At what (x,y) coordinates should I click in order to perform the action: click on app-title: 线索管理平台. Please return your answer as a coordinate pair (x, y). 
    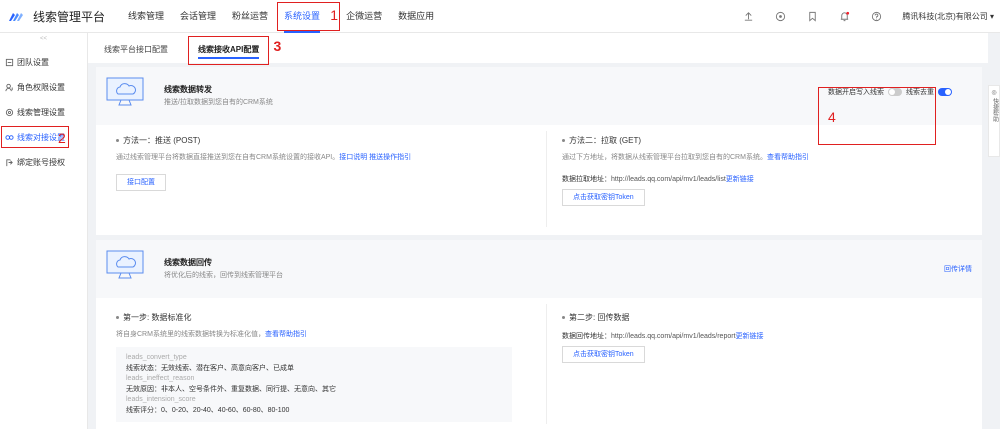
    Looking at the image, I should click on (69, 16).